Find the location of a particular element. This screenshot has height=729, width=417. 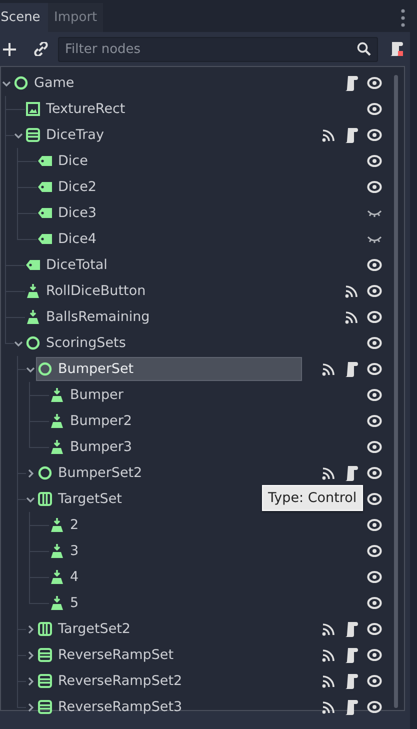

tab: Import is located at coordinates (76, 17).